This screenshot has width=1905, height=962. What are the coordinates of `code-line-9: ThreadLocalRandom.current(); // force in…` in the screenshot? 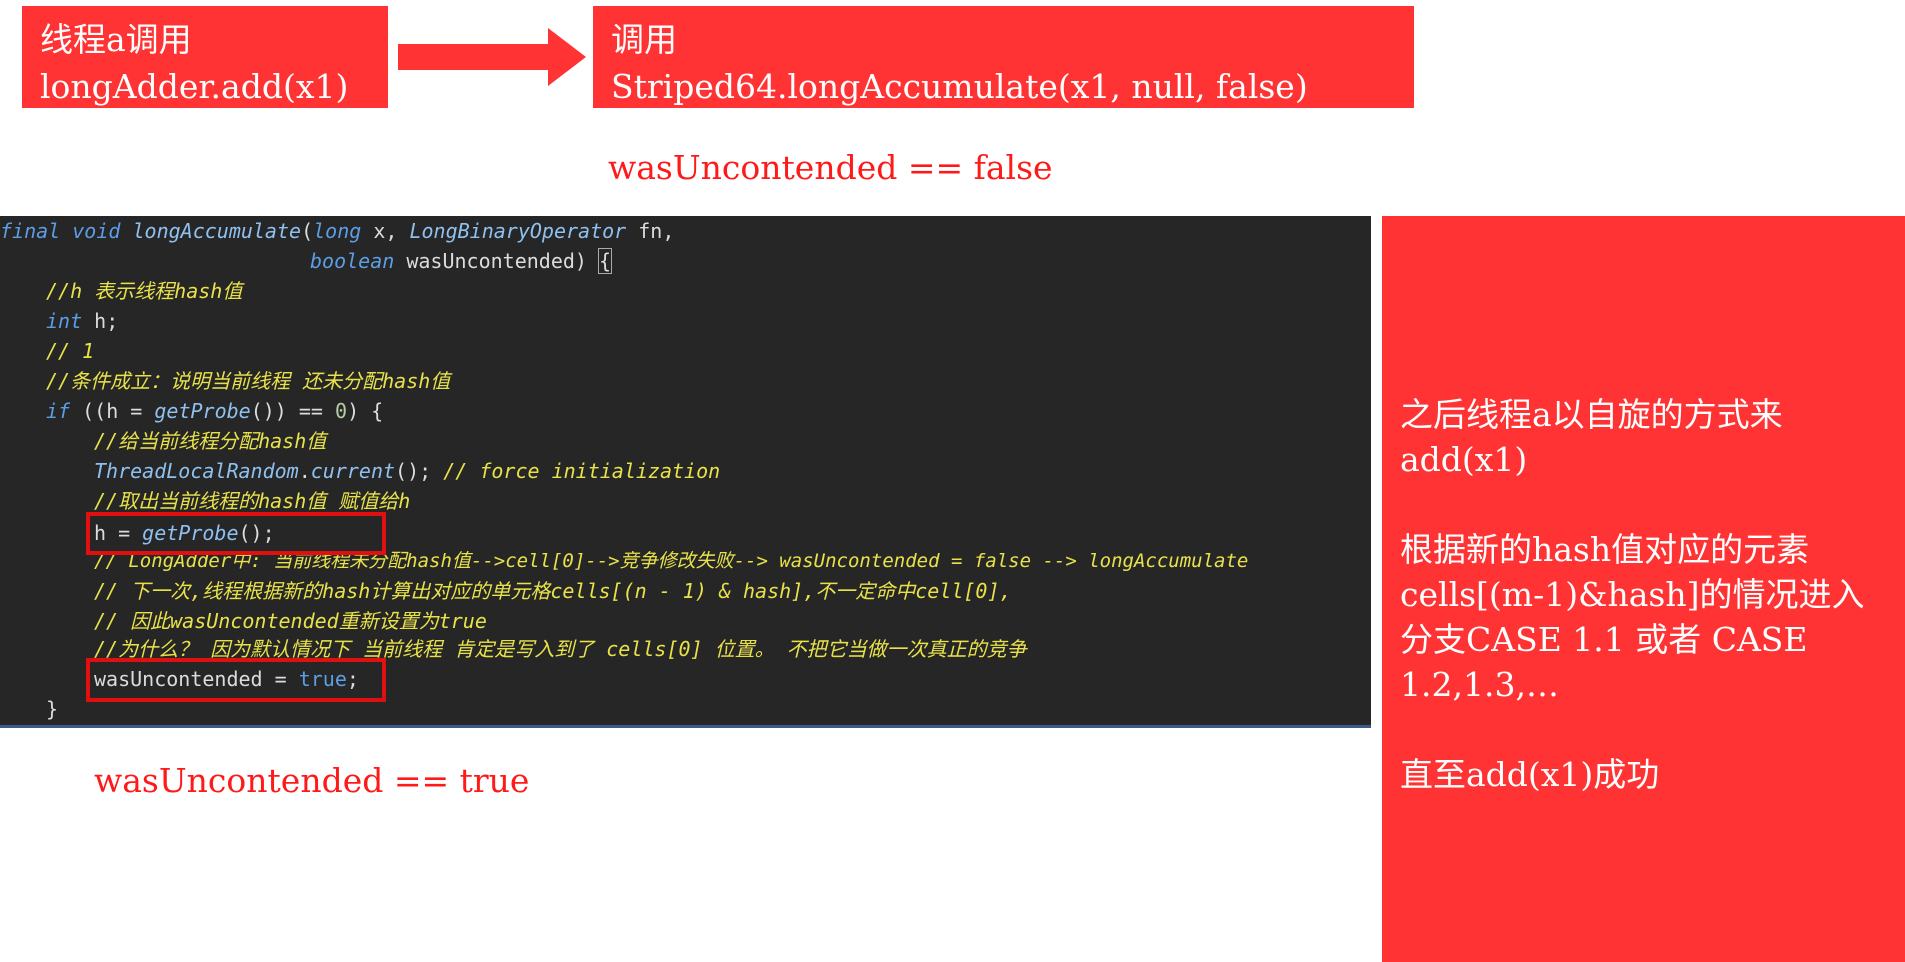 It's located at (407, 471).